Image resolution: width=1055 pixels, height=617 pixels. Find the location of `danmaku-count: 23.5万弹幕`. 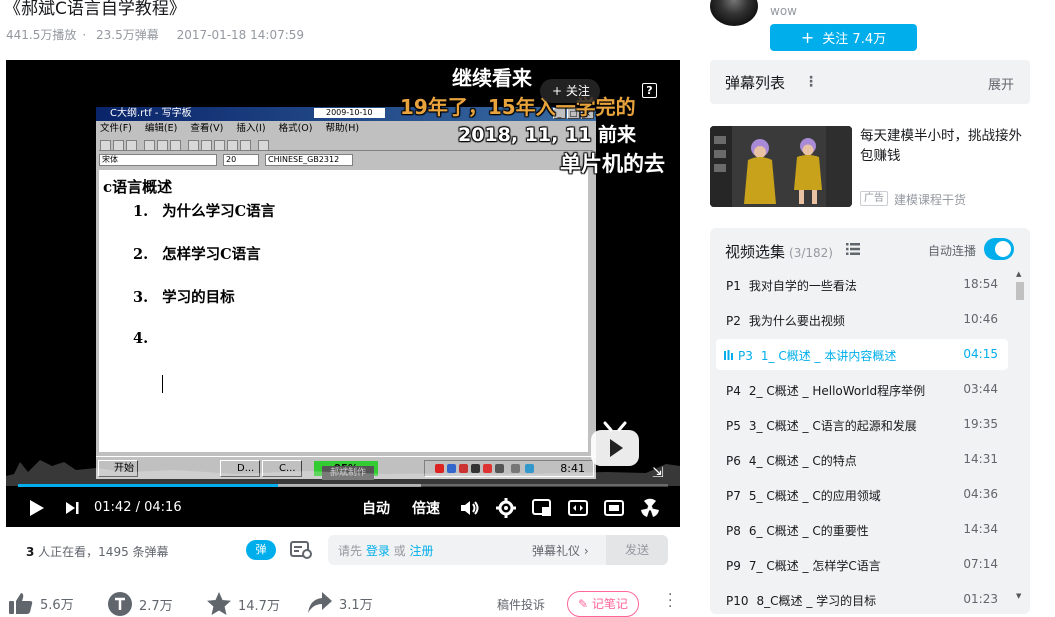

danmaku-count: 23.5万弹幕 is located at coordinates (127, 35).